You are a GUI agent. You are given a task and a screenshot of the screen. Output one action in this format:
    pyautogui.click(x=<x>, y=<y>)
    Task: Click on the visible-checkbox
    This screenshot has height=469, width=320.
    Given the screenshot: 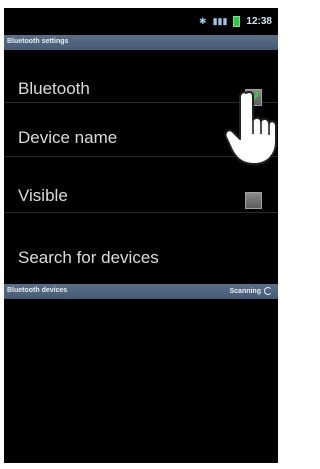 What is the action you would take?
    pyautogui.click(x=253, y=200)
    